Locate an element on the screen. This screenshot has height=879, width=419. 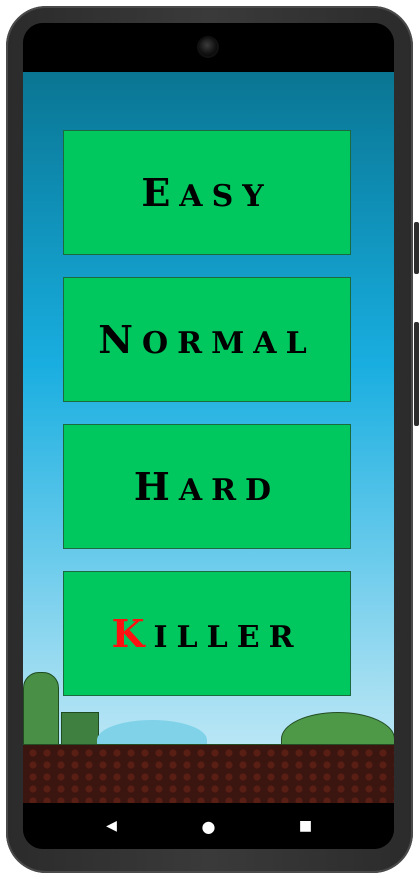
home-icon: ● is located at coordinates (209, 826).